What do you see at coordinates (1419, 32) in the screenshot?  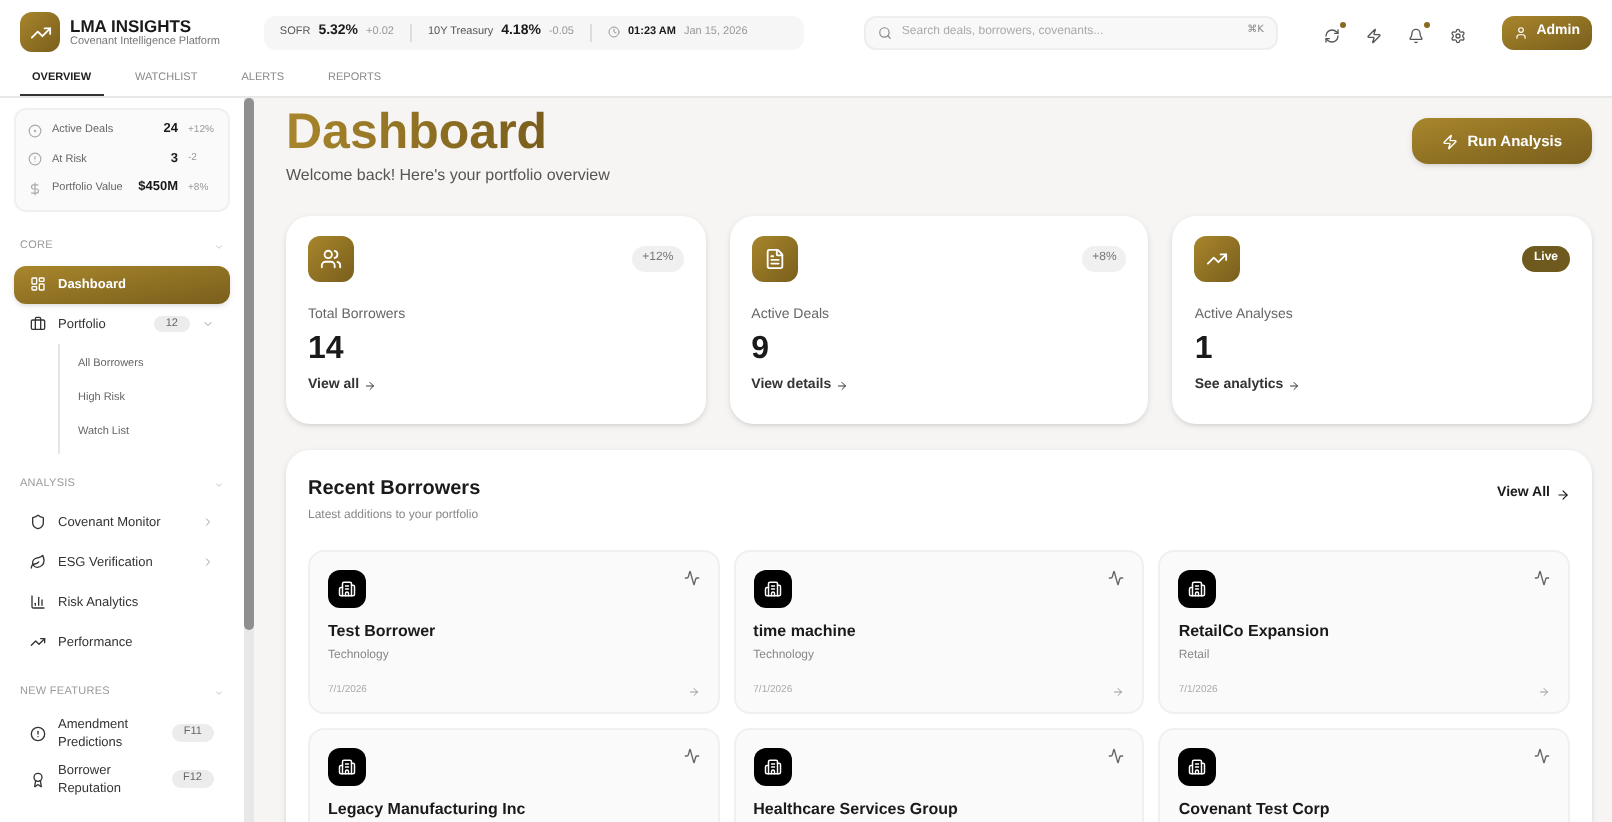 I see `bell-icon` at bounding box center [1419, 32].